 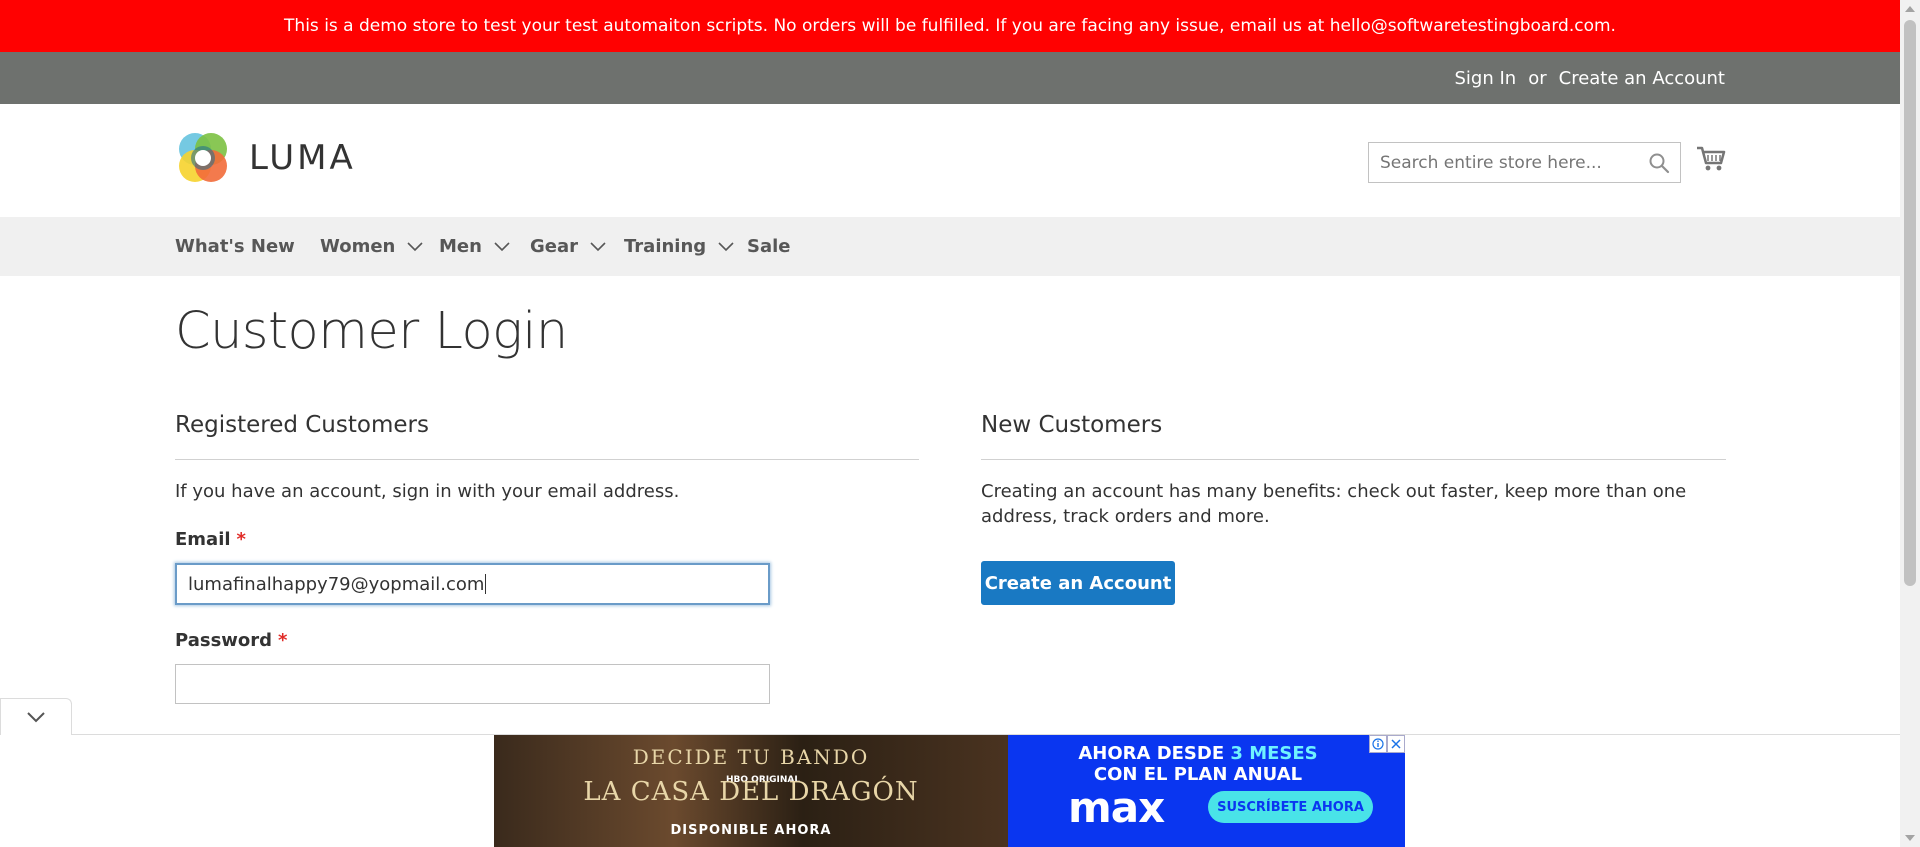 I want to click on ad-close-icon, so click(x=1396, y=744).